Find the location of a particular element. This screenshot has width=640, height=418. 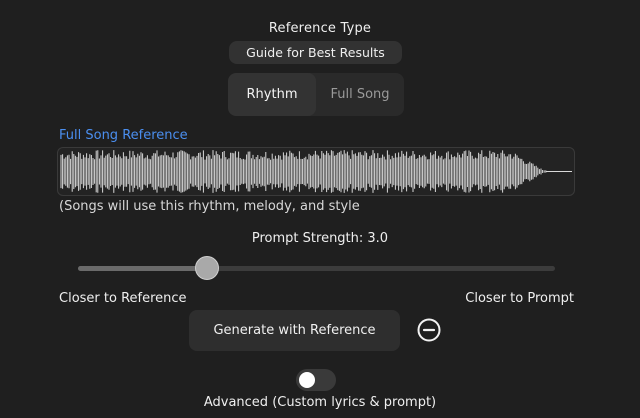

prompt-strength-label: Prompt Strength: 3.0 is located at coordinates (320, 238).